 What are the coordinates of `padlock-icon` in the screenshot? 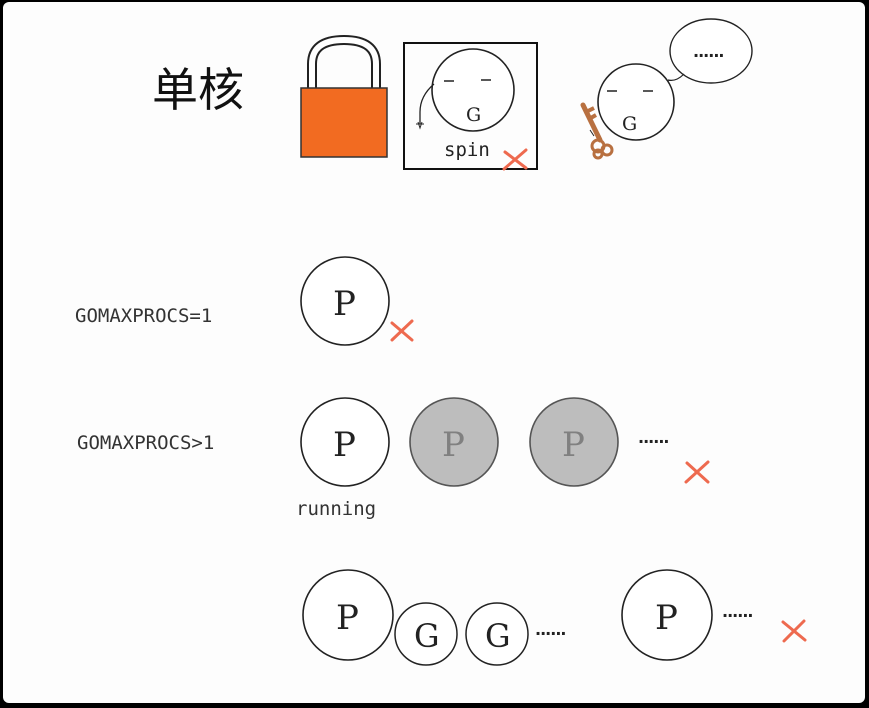 It's located at (344, 96).